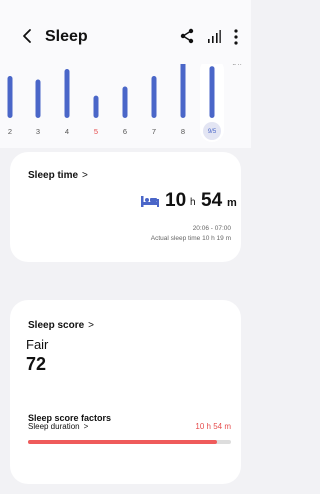 The image size is (320, 494). Describe the element at coordinates (54, 426) in the screenshot. I see `factor-label-text: Sleep duration` at that location.